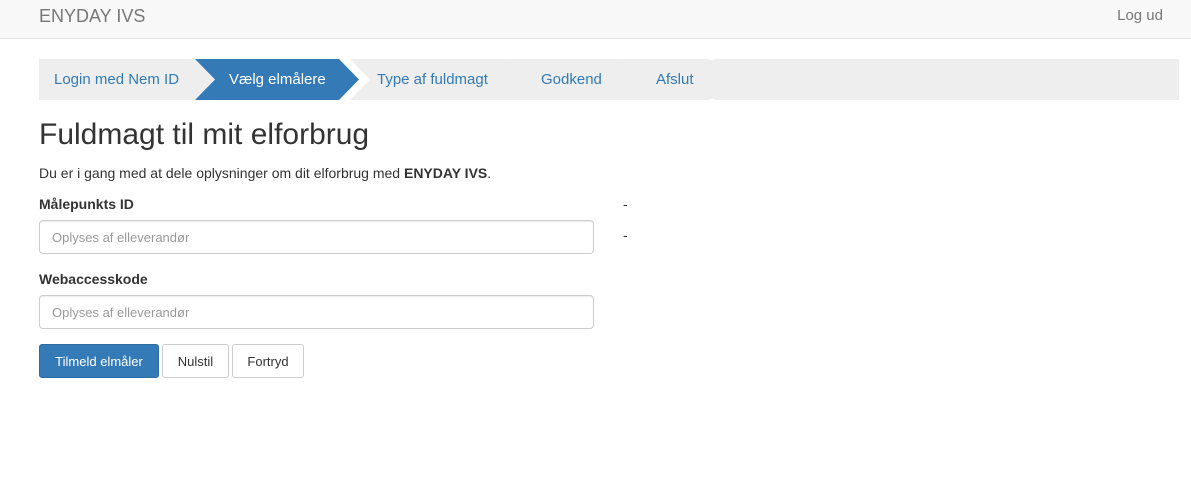 The width and height of the screenshot is (1191, 489). What do you see at coordinates (204, 134) in the screenshot?
I see `page-title: Fuldmagt til mit elforbrug` at bounding box center [204, 134].